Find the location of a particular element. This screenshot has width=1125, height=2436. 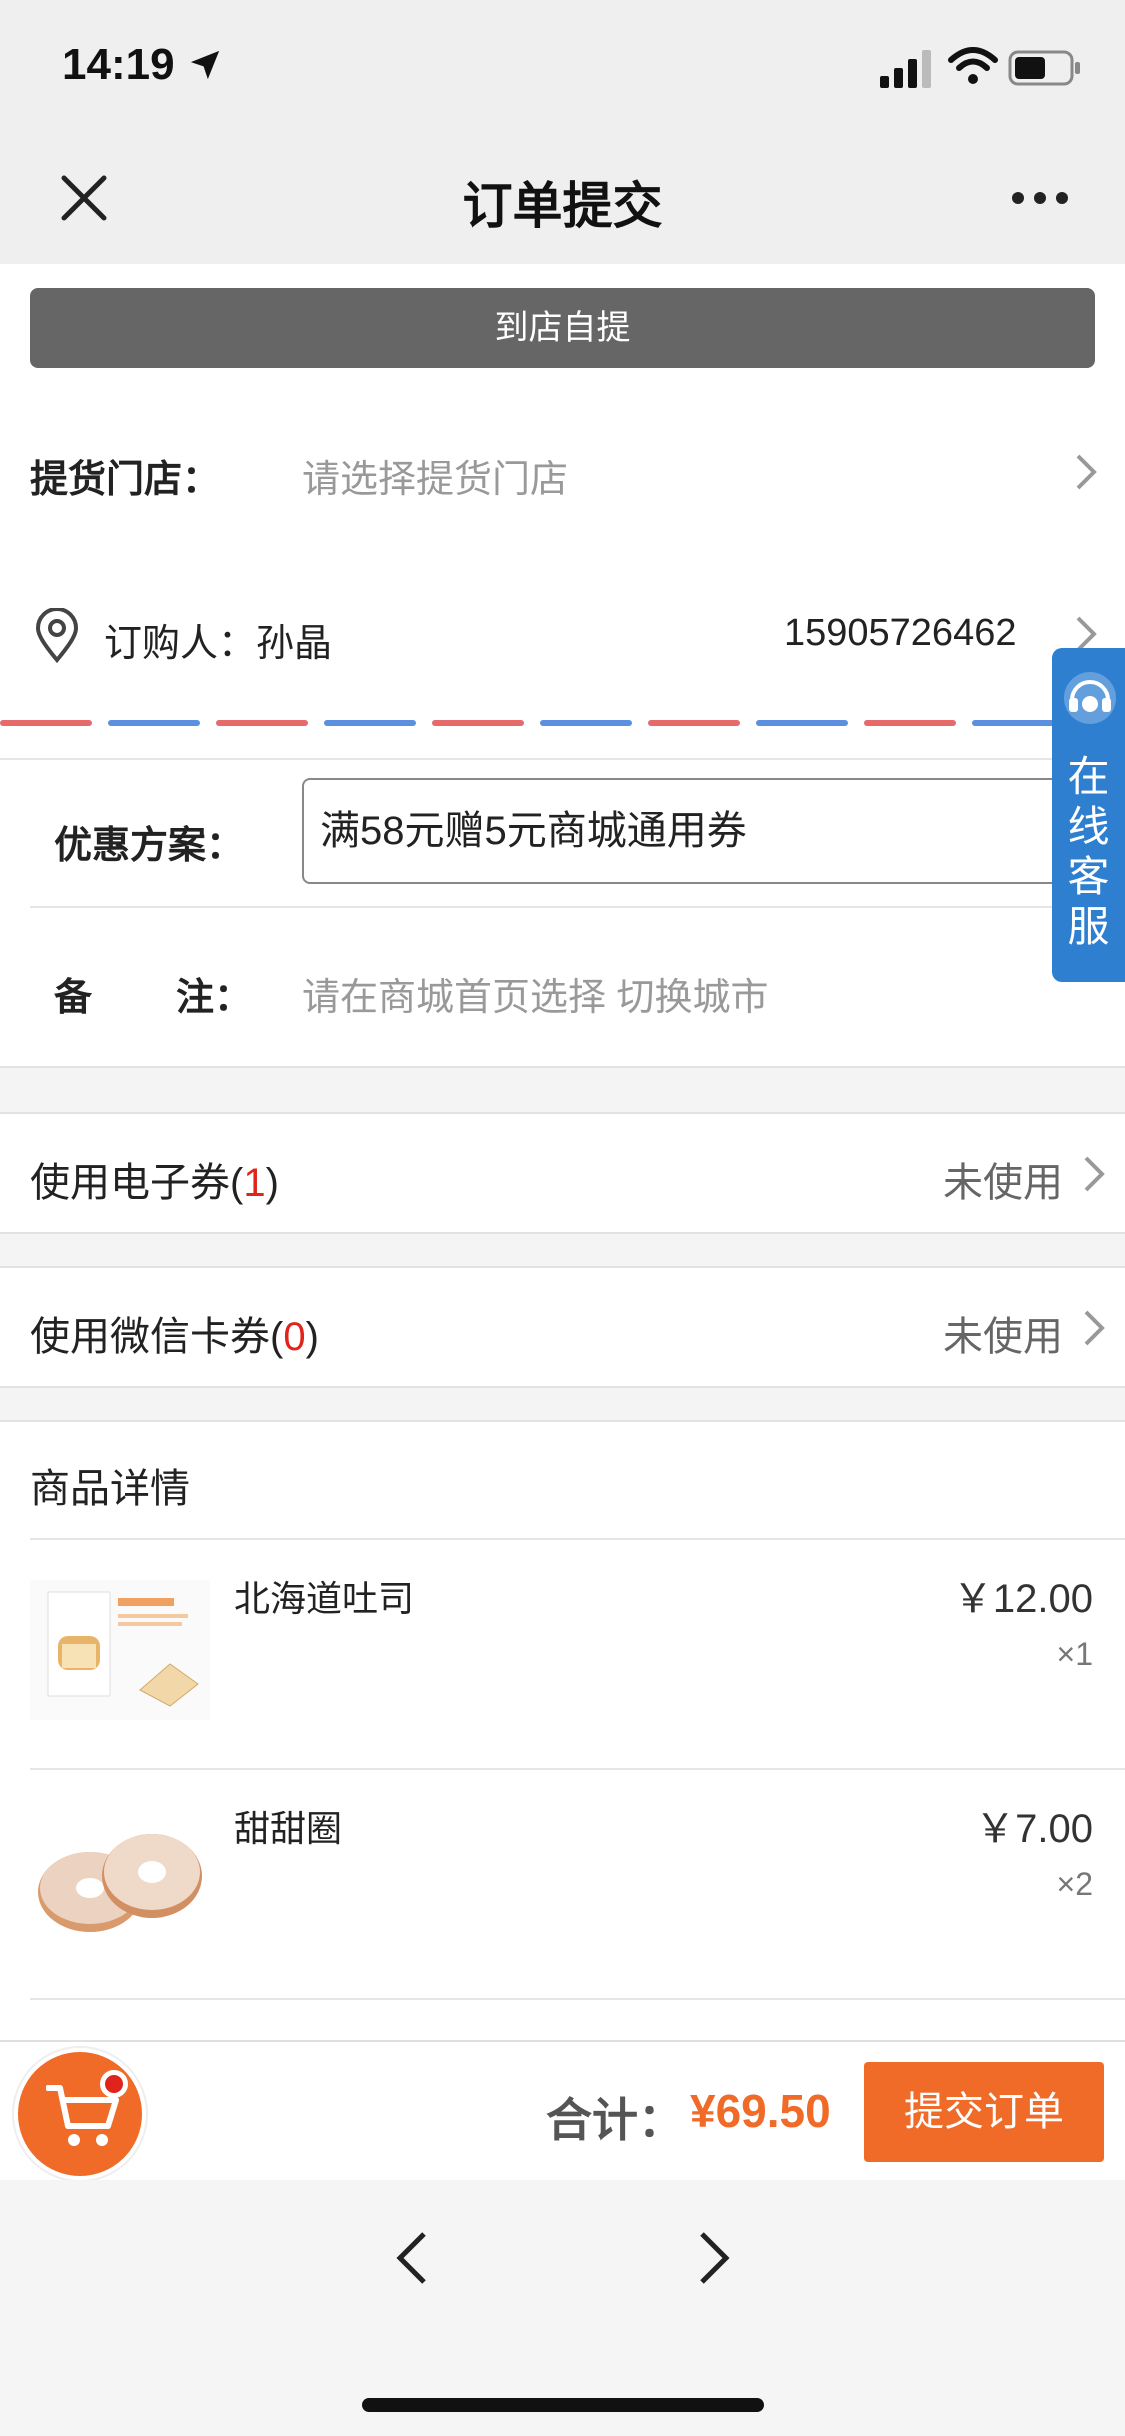

total-amount: ¥69.50 is located at coordinates (760, 2111).